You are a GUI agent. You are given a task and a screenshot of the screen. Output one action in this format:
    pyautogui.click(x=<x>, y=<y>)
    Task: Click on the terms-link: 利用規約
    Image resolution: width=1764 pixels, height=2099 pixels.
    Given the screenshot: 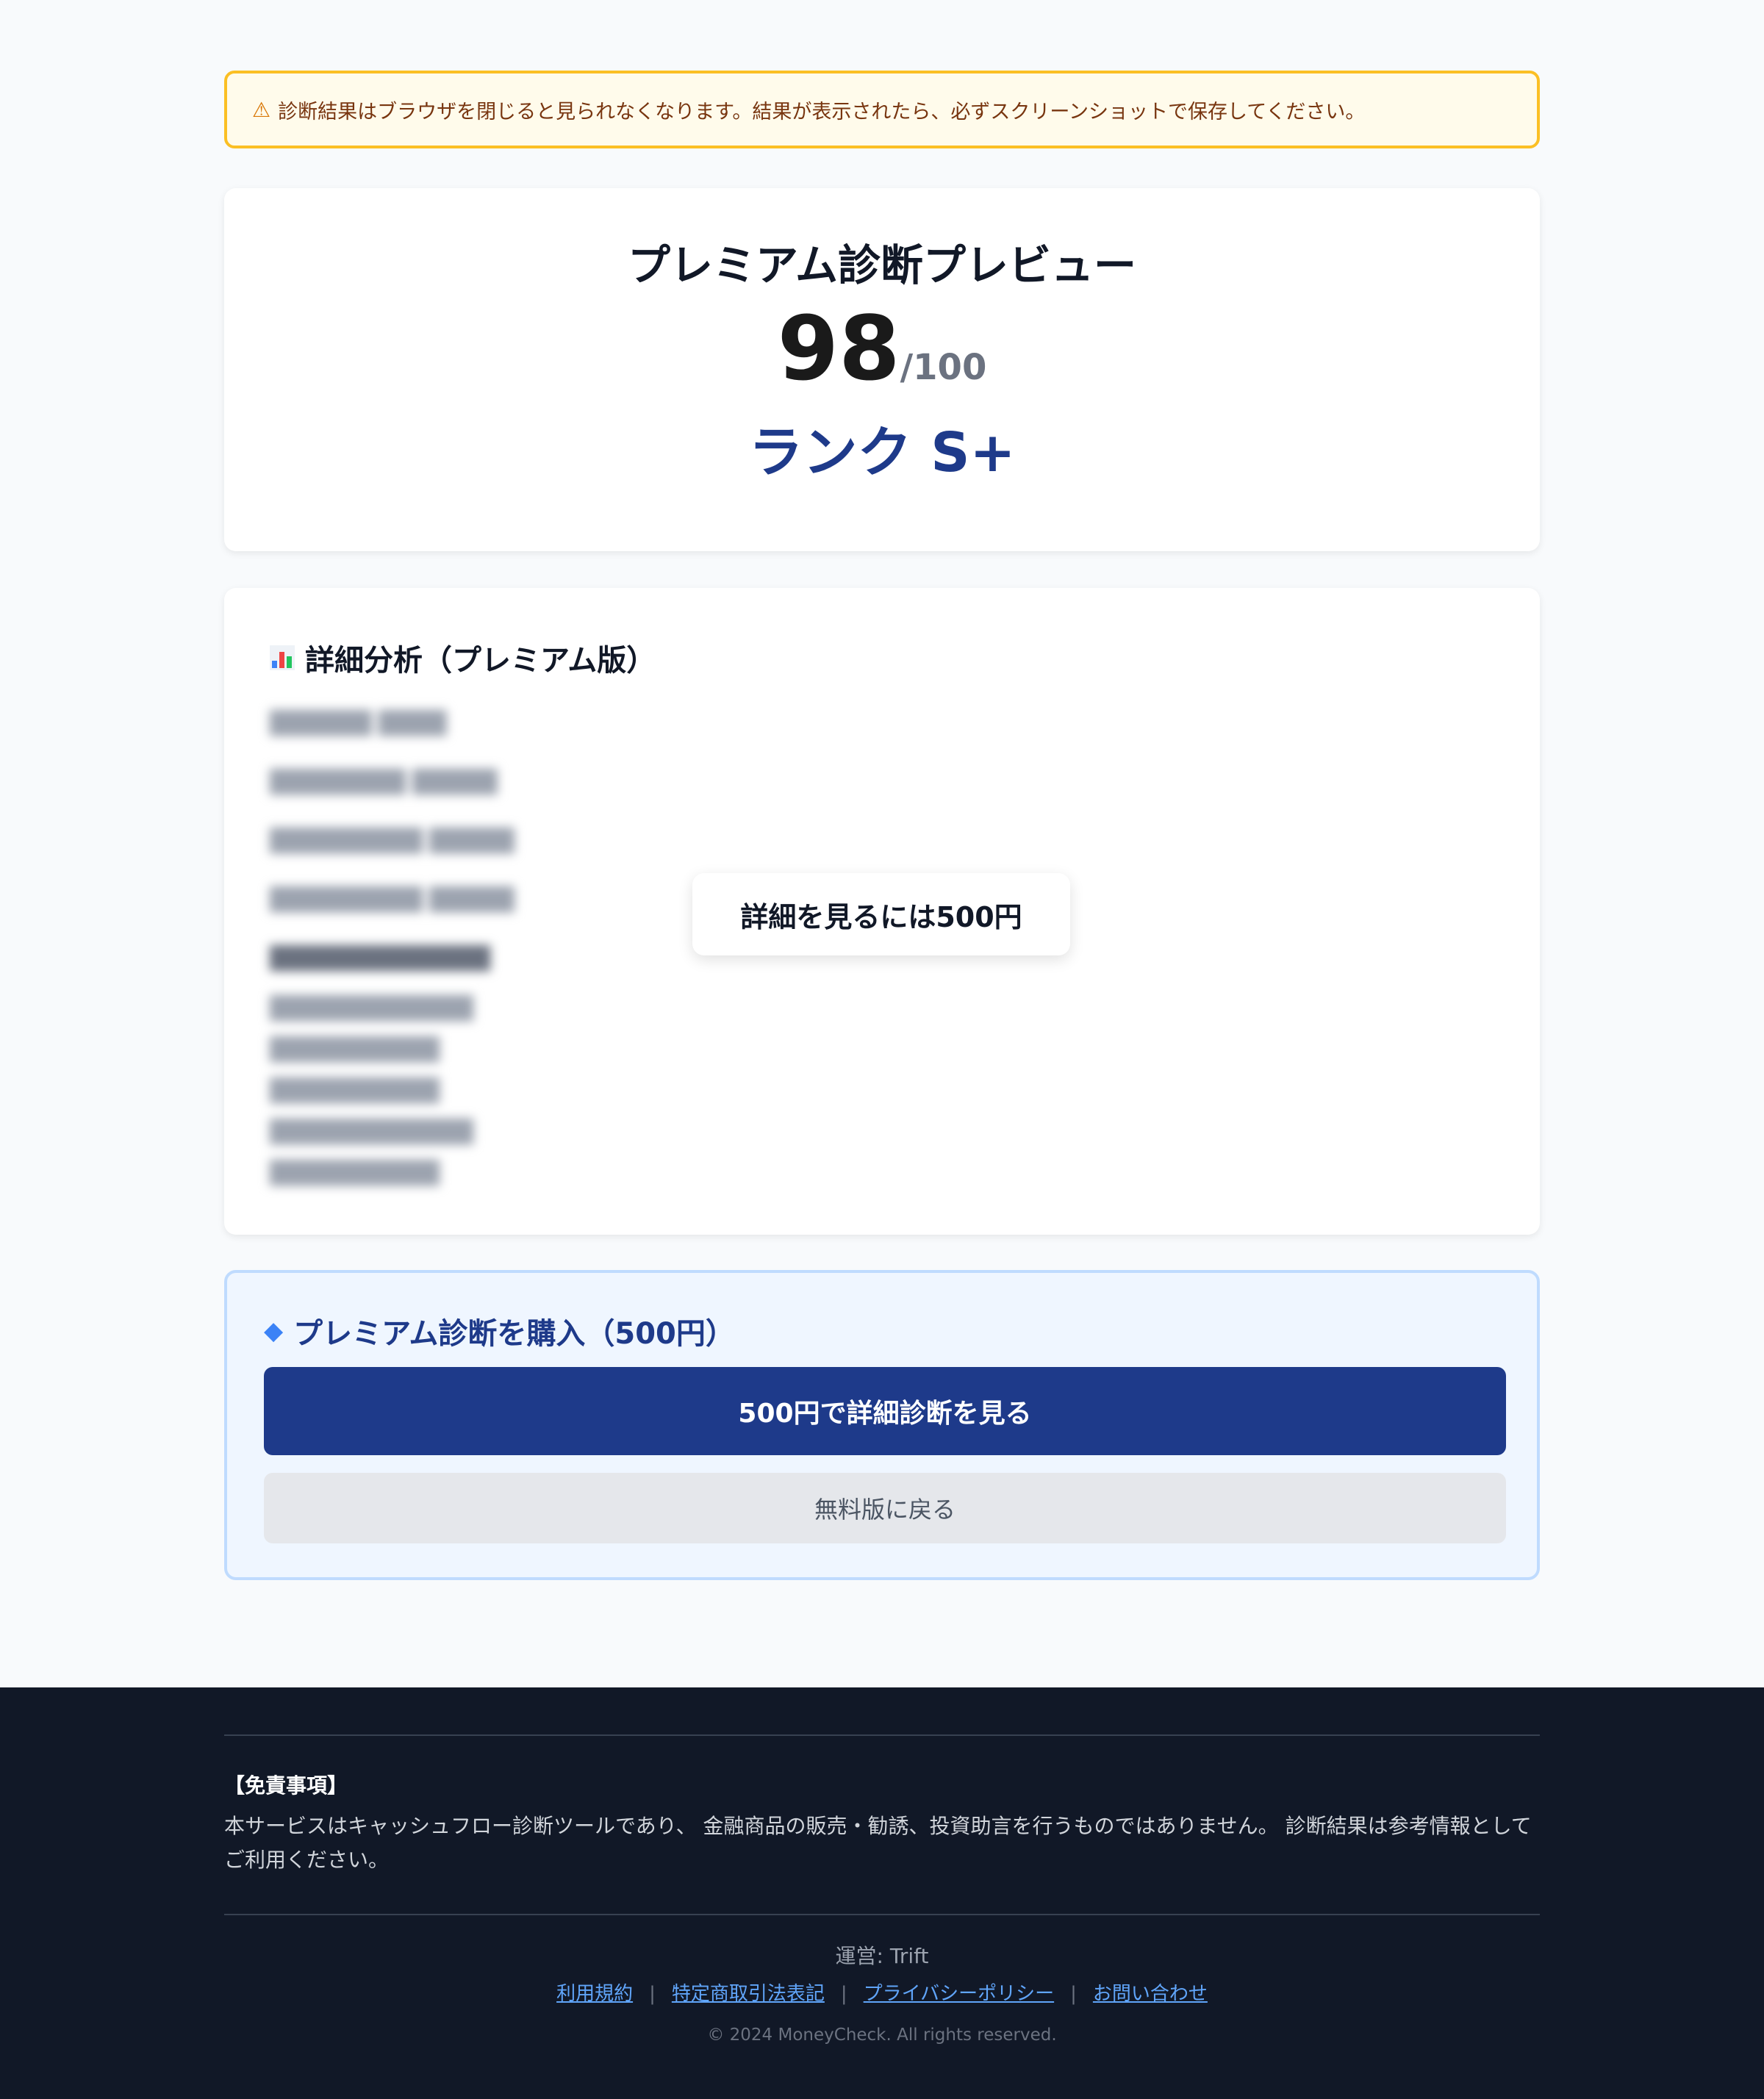 What is the action you would take?
    pyautogui.click(x=594, y=1994)
    